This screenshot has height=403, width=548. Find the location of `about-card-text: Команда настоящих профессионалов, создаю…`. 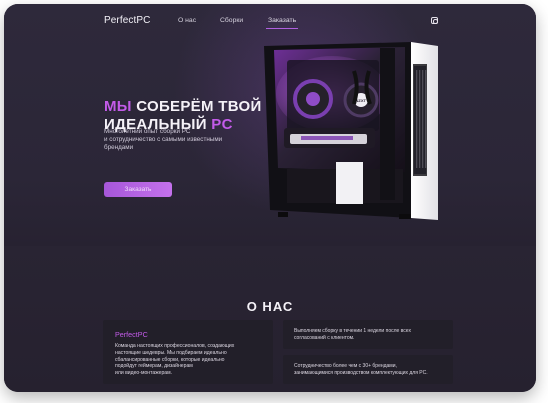

about-card-text: Команда настоящих профессионалов, создаю… is located at coordinates (175, 360).